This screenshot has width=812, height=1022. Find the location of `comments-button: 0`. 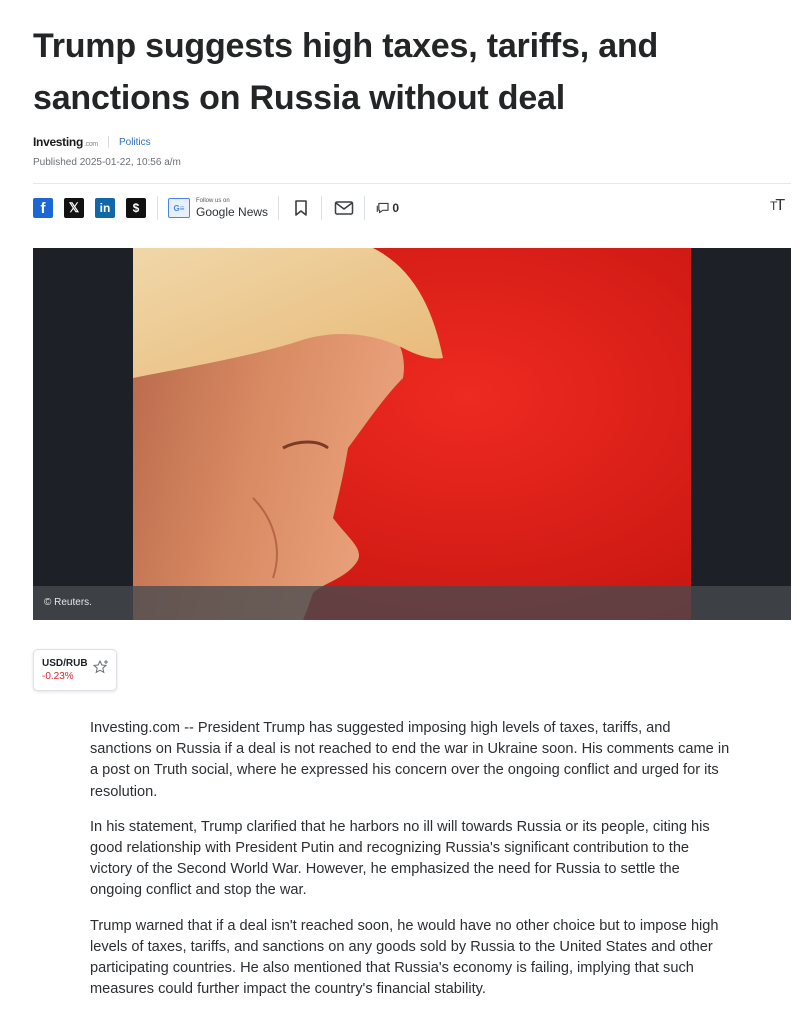

comments-button: 0 is located at coordinates (387, 208).